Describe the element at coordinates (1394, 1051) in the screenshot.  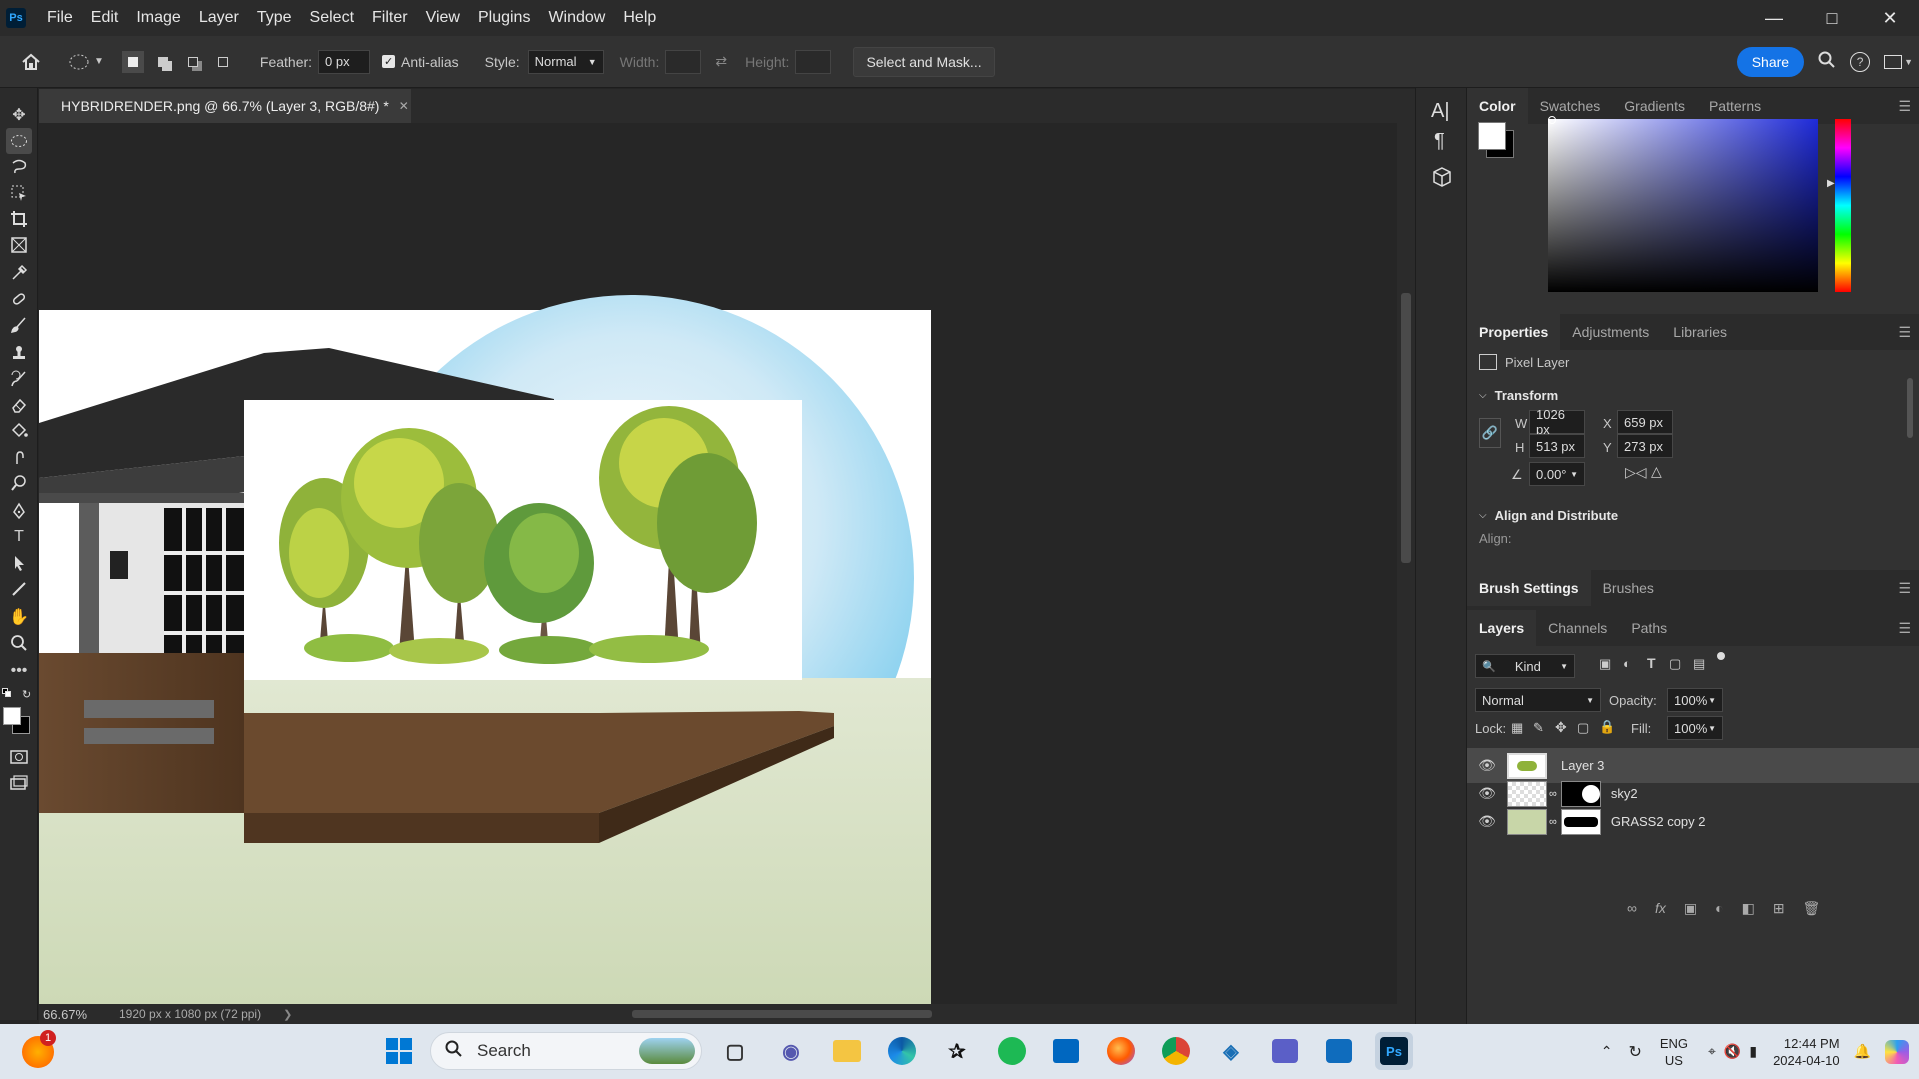
I see `photoshop-taskbar-icon: Ps` at that location.